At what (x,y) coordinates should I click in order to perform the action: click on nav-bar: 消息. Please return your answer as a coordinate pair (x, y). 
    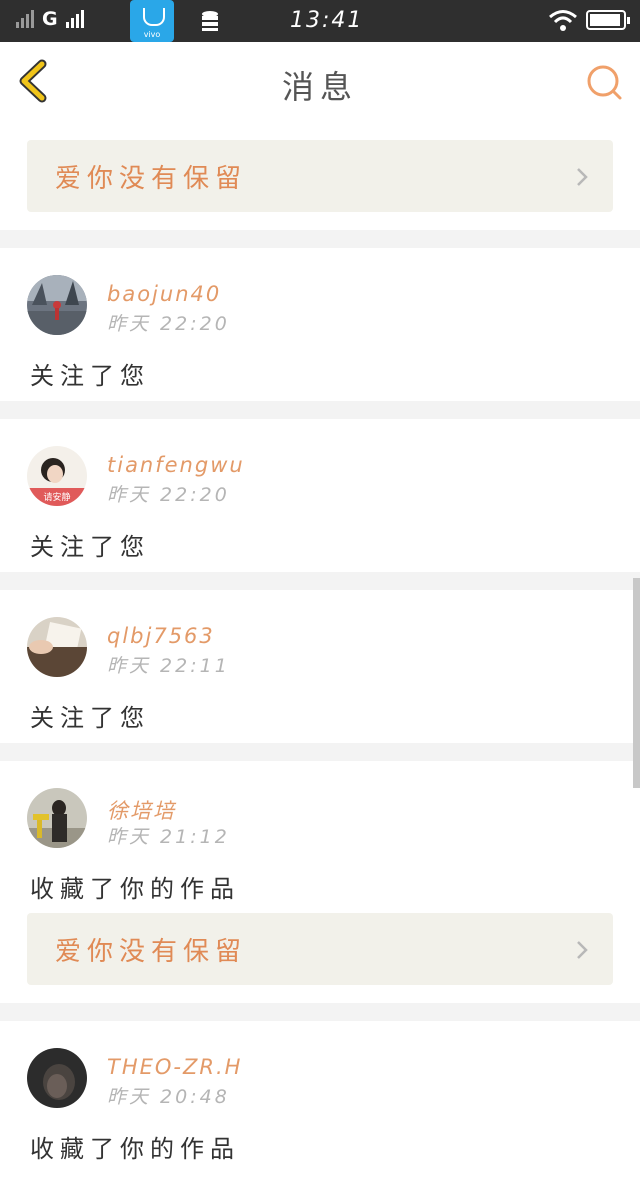
    Looking at the image, I should click on (320, 81).